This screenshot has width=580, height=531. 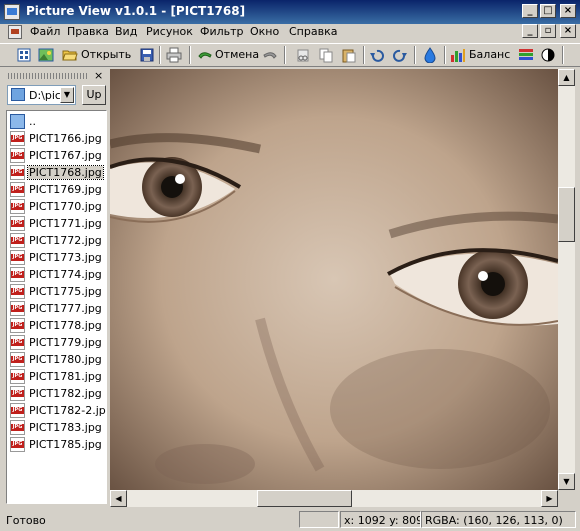 What do you see at coordinates (566, 214) in the screenshot?
I see `vertical-scroll-thumb` at bounding box center [566, 214].